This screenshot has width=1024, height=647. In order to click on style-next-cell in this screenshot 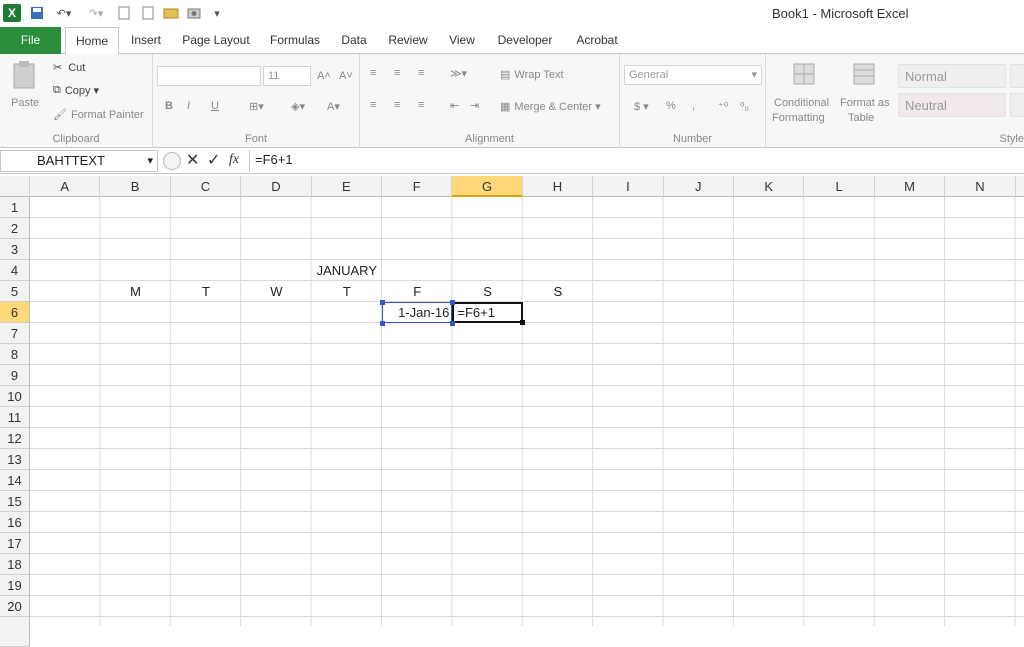, I will do `click(1017, 76)`.